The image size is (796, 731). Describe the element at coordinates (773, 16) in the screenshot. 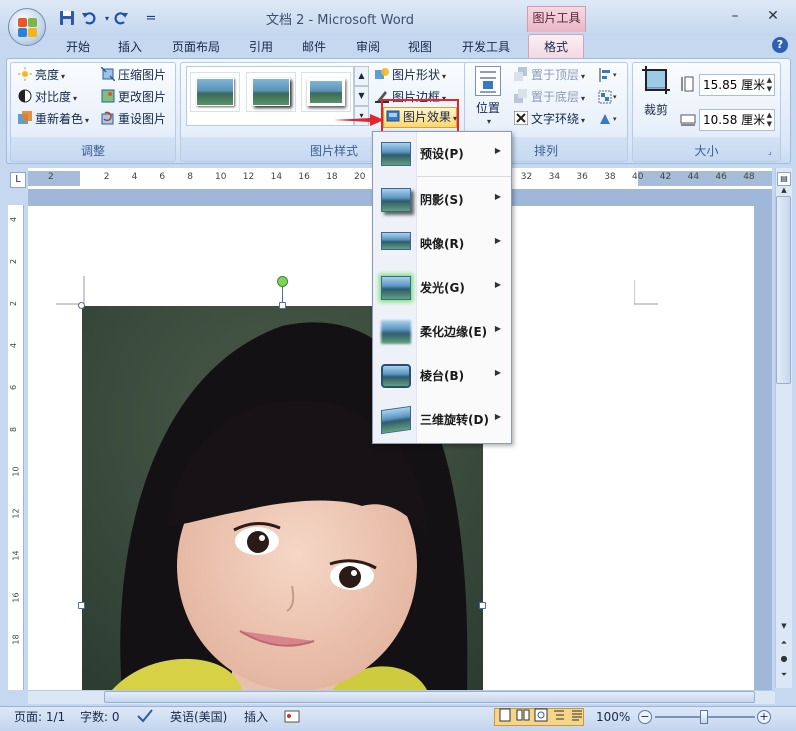

I see `close-button: ✕` at that location.